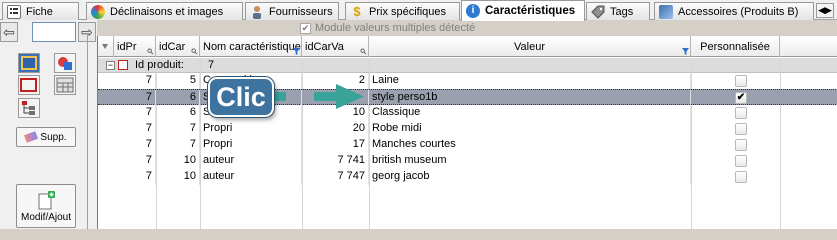  What do you see at coordinates (335, 46) in the screenshot?
I see `column-header-idcarval: idCarVa` at bounding box center [335, 46].